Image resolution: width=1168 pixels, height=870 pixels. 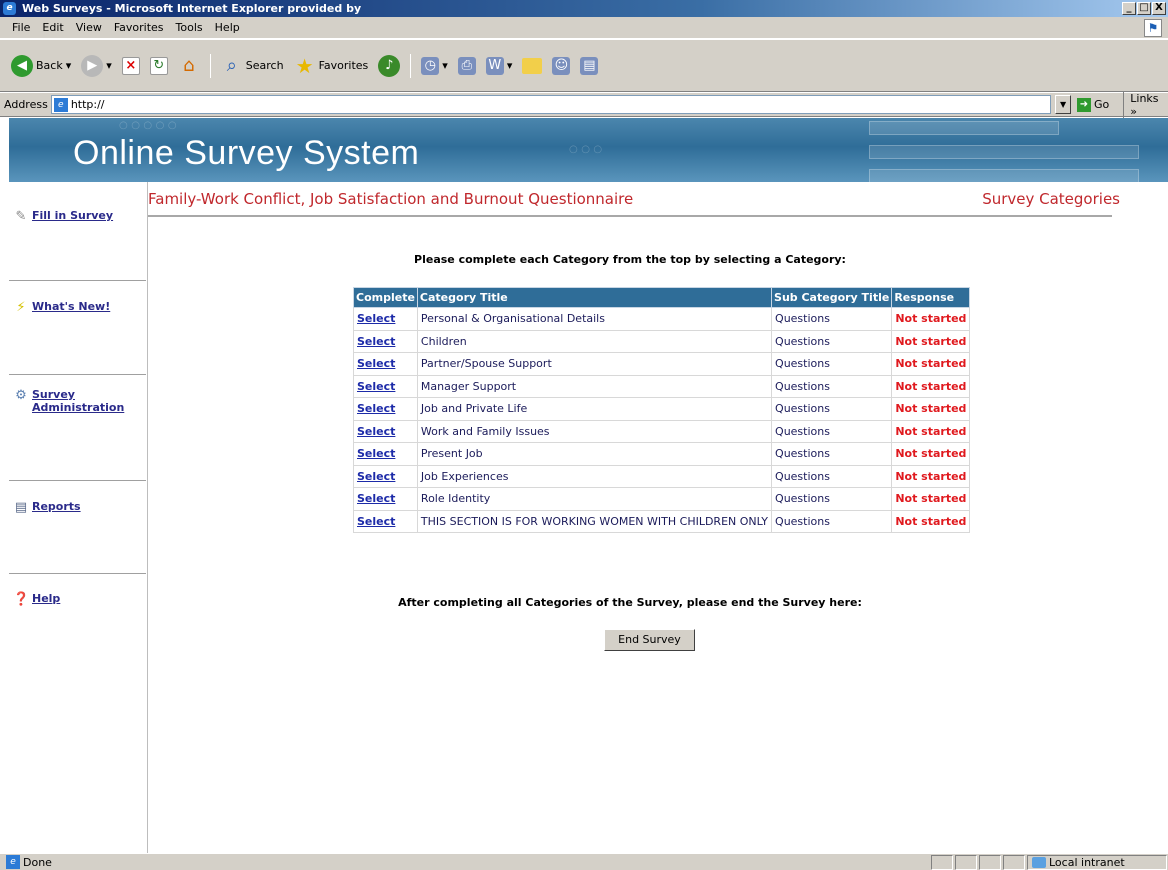 I want to click on title-divider, so click(x=630, y=216).